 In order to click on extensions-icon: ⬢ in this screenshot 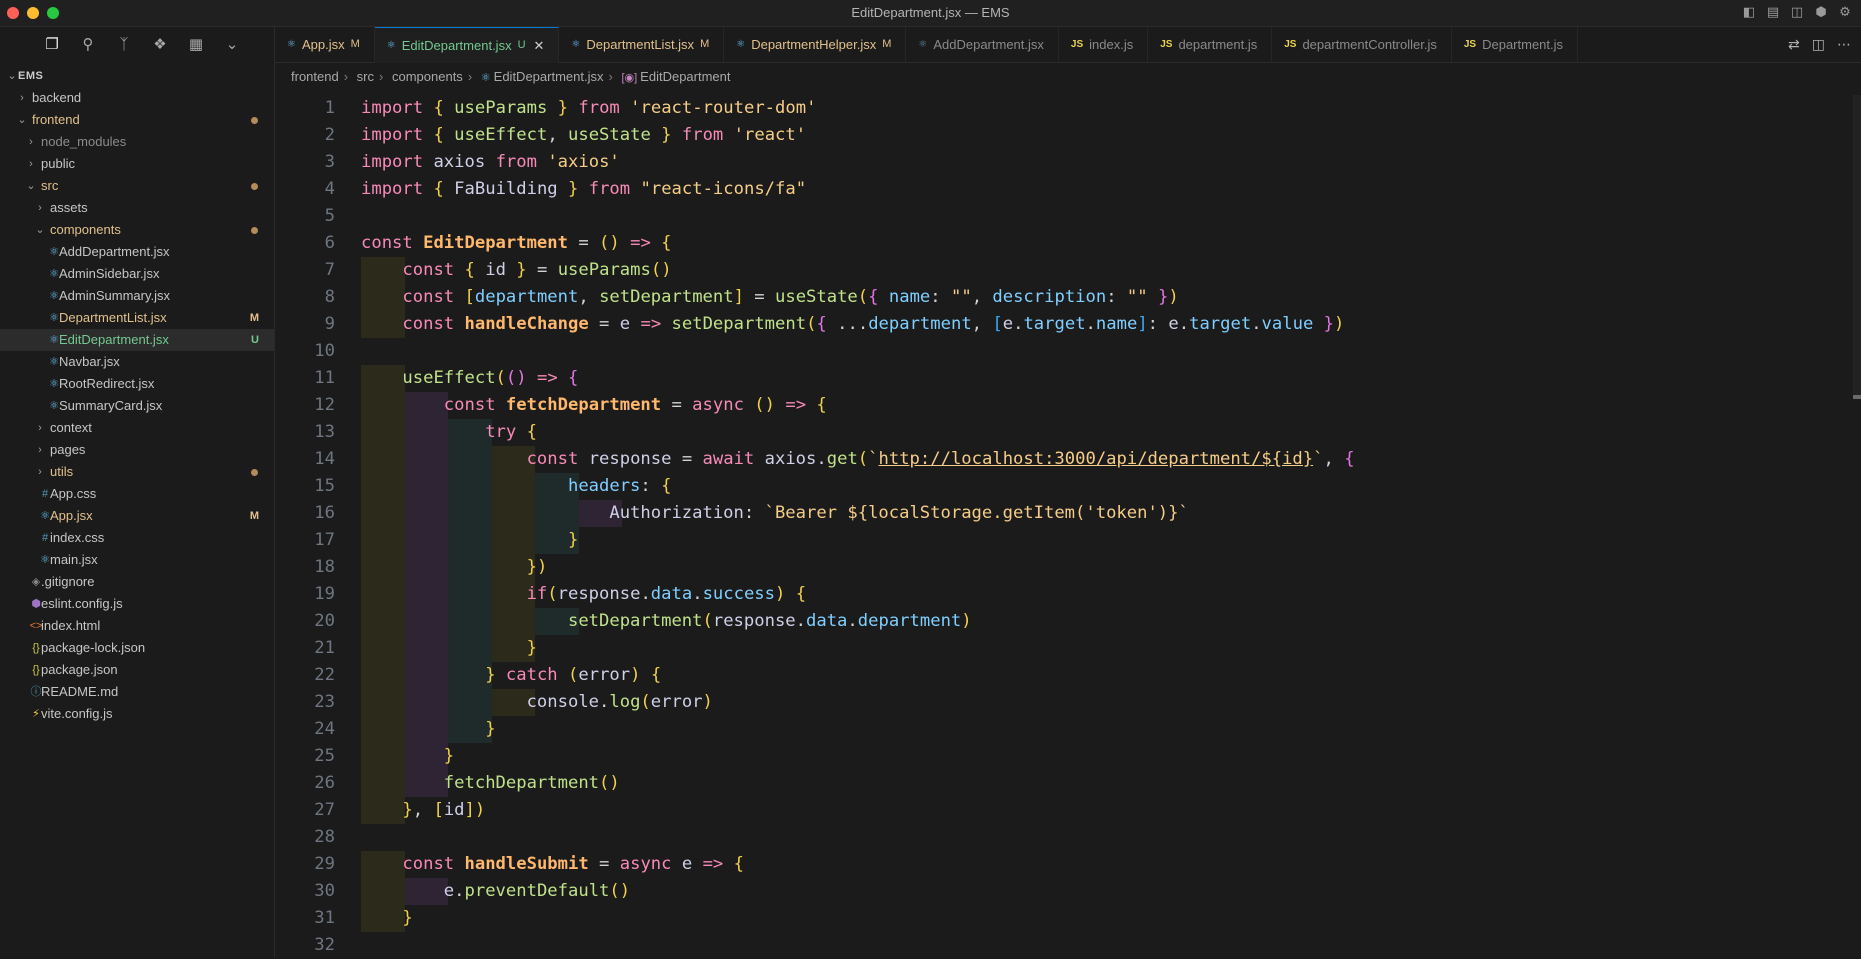, I will do `click(1821, 12)`.